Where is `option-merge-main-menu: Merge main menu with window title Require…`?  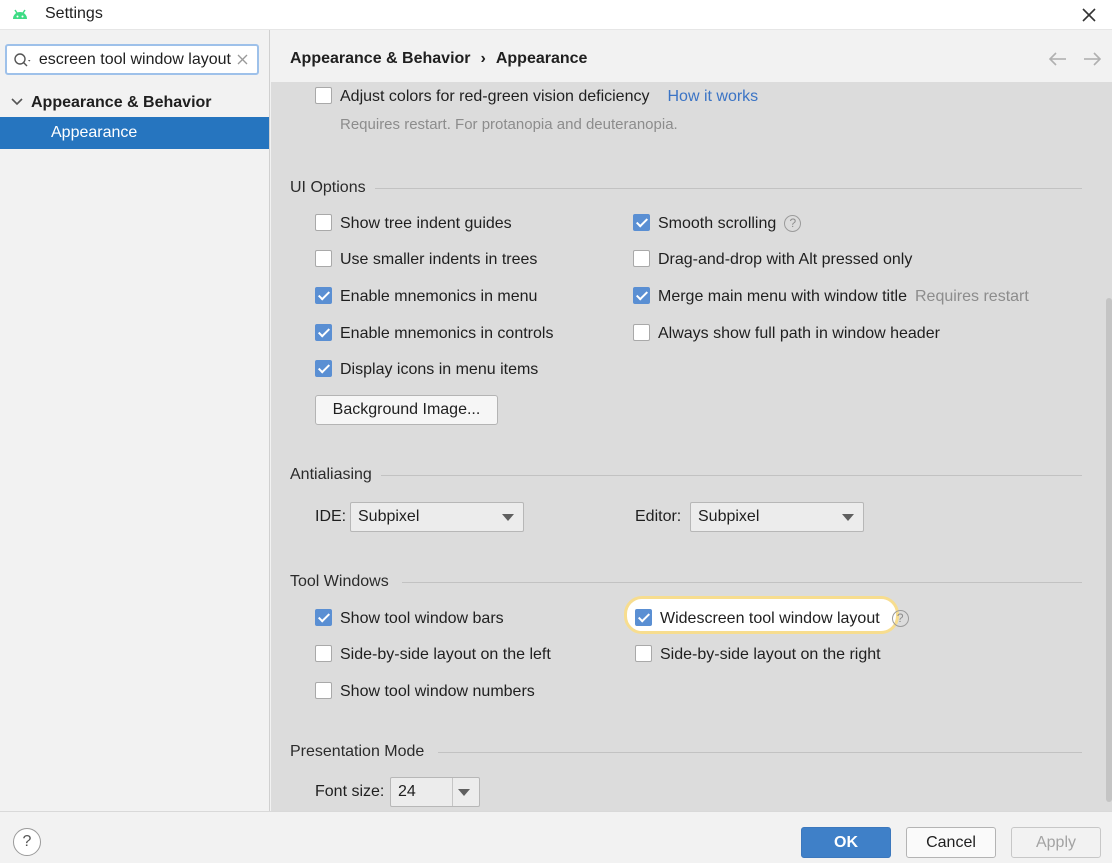 option-merge-main-menu: Merge main menu with window title Require… is located at coordinates (831, 297).